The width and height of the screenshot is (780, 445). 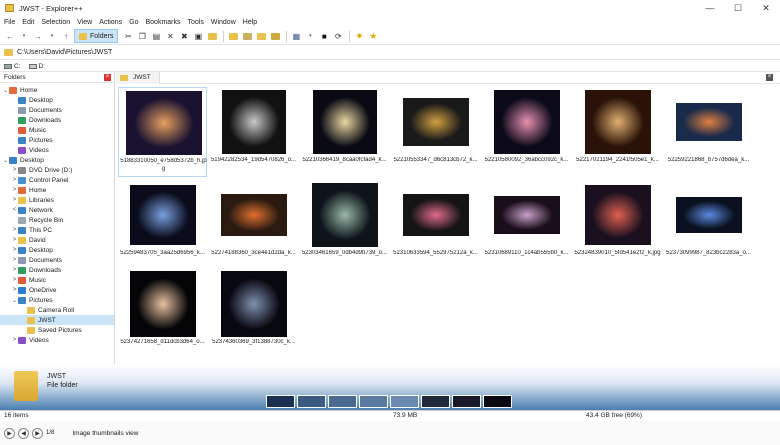 What do you see at coordinates (36, 66) in the screenshot?
I see `drive-d: D:` at bounding box center [36, 66].